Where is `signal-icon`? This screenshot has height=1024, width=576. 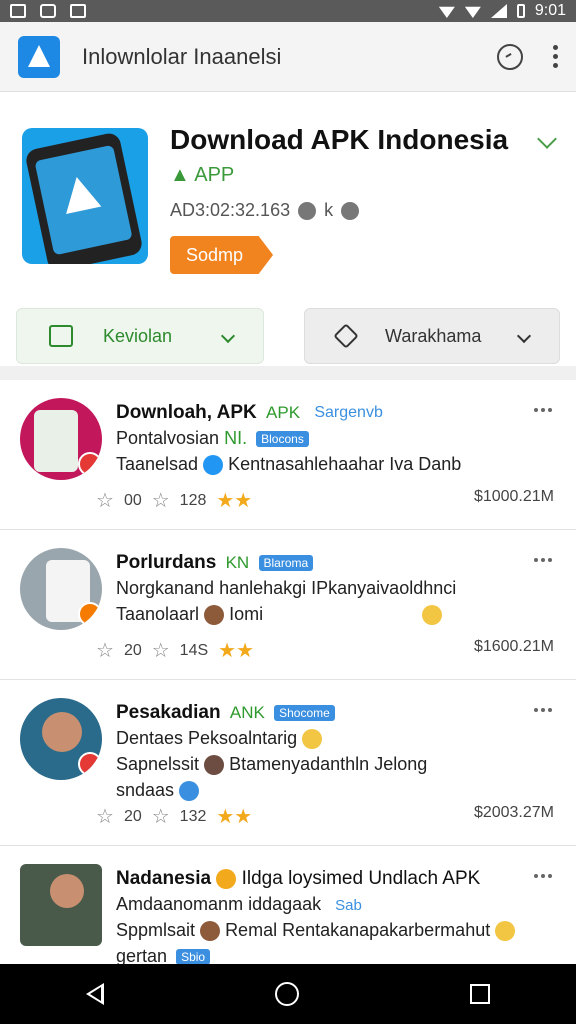 signal-icon is located at coordinates (498, 11).